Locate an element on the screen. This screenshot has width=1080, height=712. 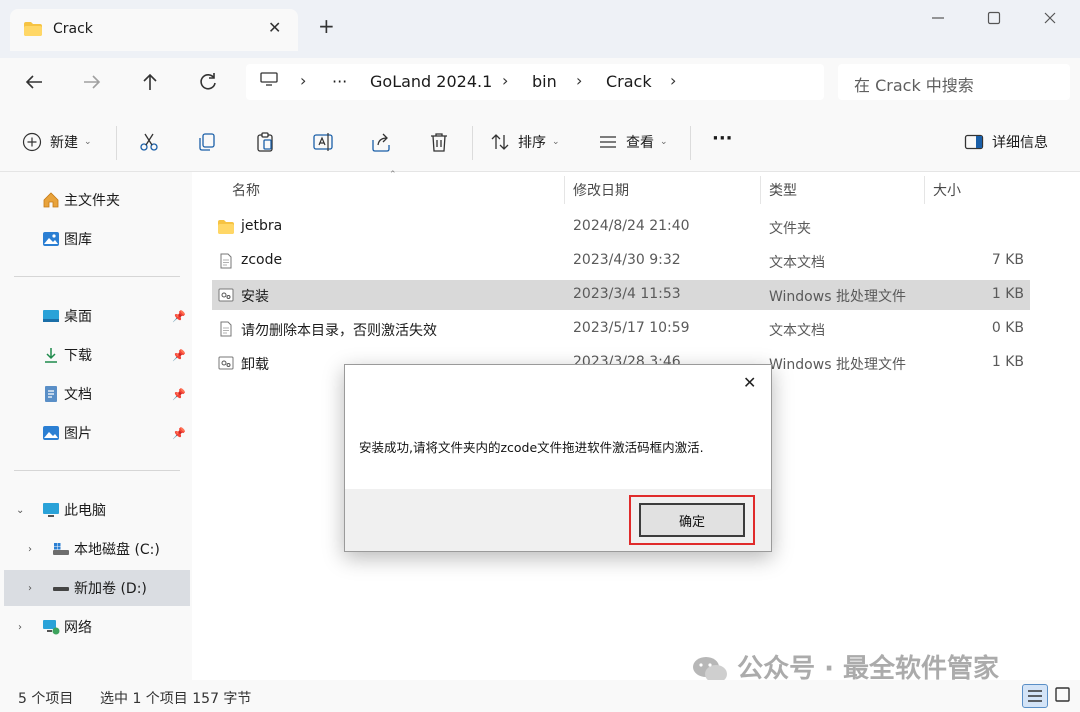
sidebar-item-drive-c: › 本地磁盘 (C:) is located at coordinates (95, 549).